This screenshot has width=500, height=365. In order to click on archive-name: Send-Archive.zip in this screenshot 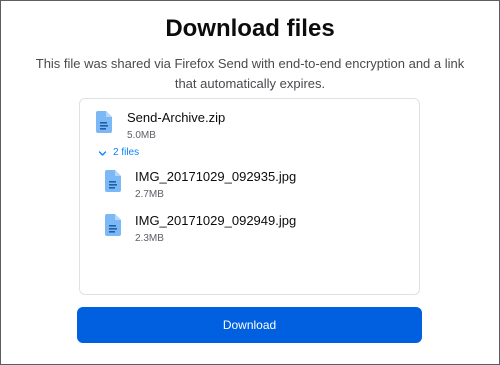, I will do `click(176, 117)`.